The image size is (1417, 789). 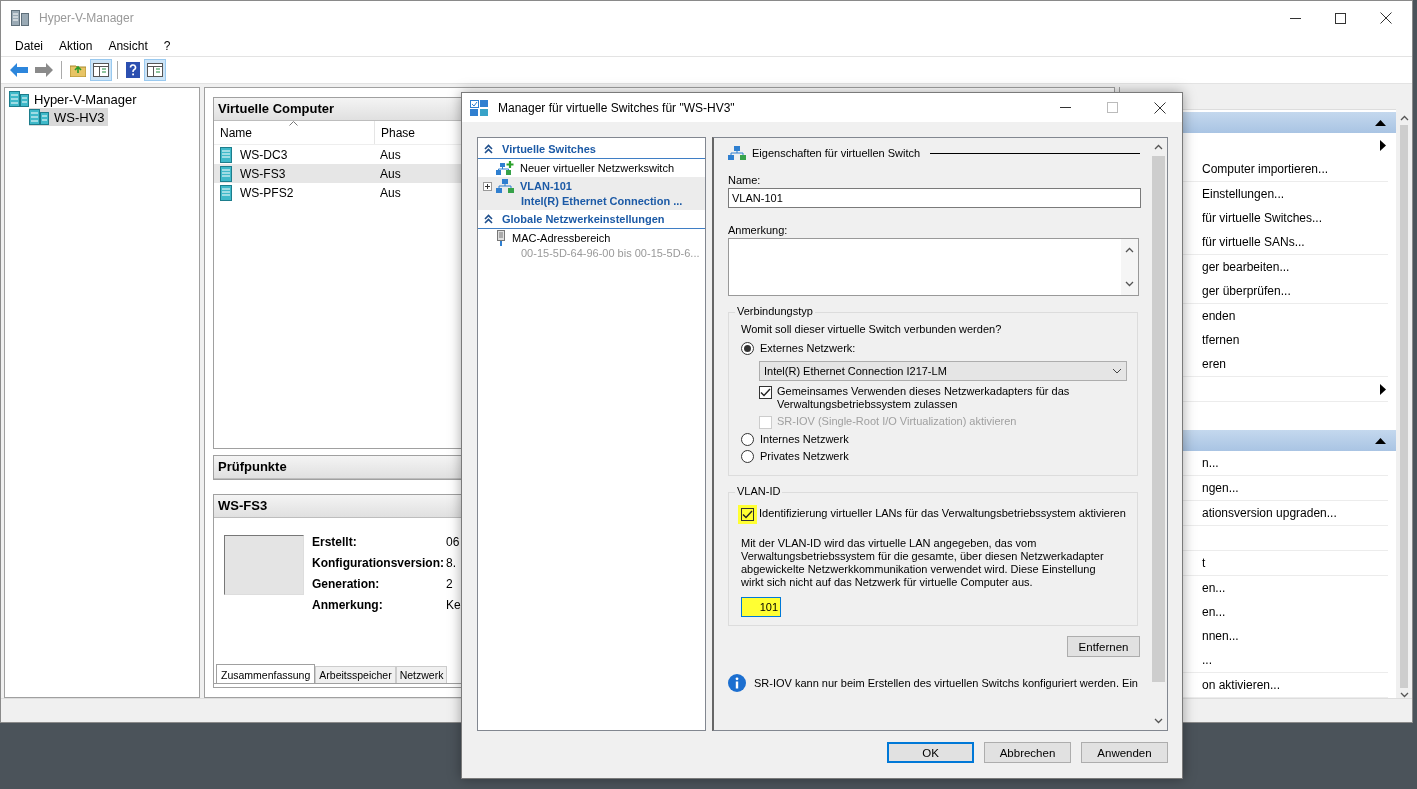 What do you see at coordinates (836, 153) in the screenshot?
I see `section-title: Eigenschaften für virtuellen Switch` at bounding box center [836, 153].